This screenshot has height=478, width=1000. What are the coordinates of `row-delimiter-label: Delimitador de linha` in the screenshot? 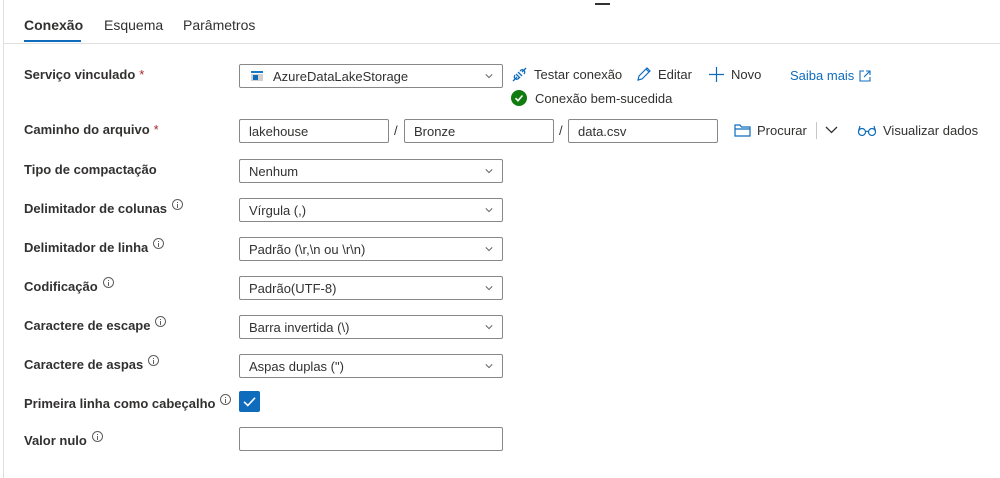 It's located at (94, 246).